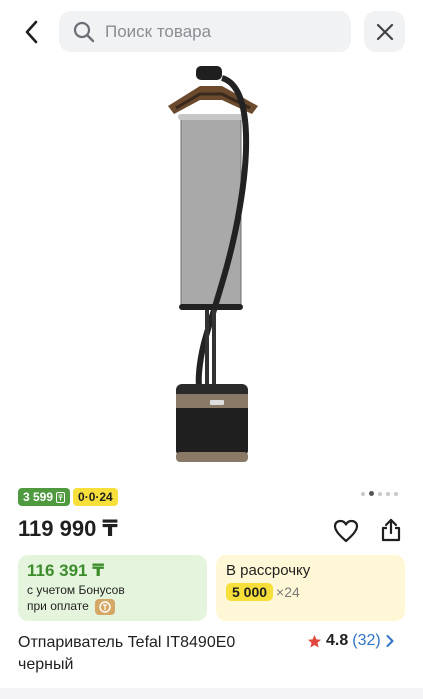  Describe the element at coordinates (84, 31) in the screenshot. I see `search-icon` at that location.